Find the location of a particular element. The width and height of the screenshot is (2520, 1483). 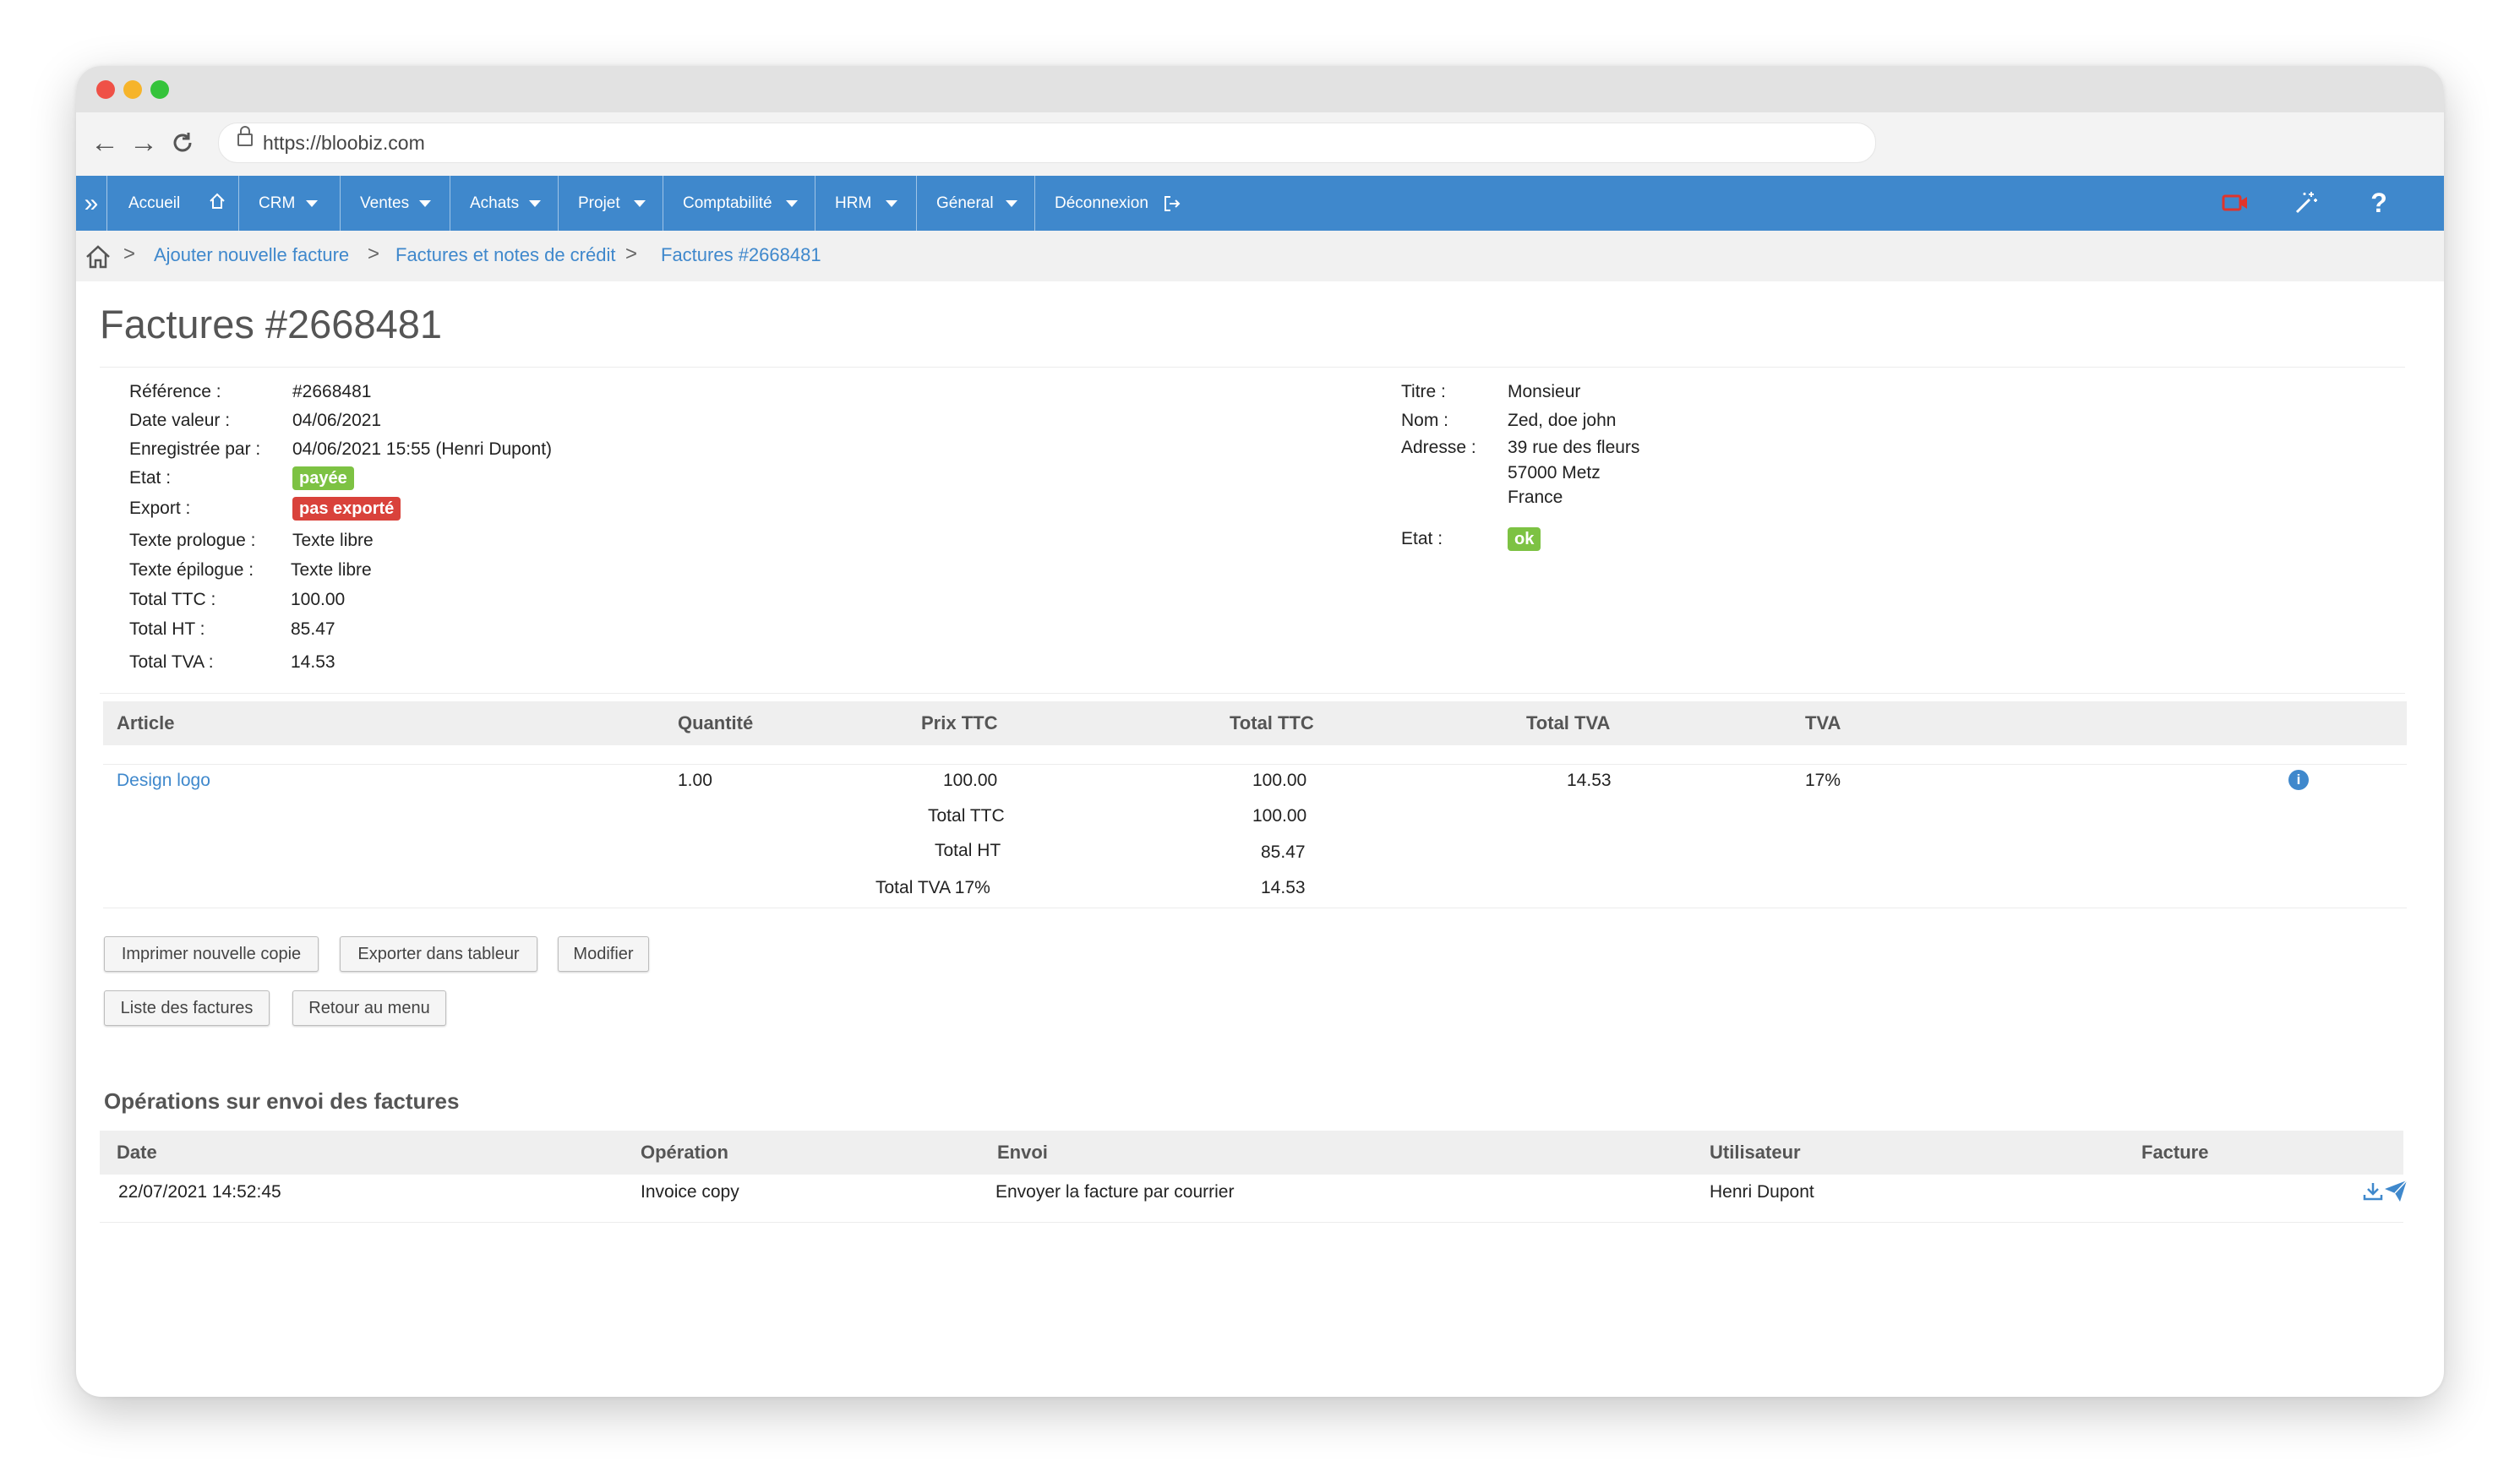

modify-button: Modifier is located at coordinates (603, 954).